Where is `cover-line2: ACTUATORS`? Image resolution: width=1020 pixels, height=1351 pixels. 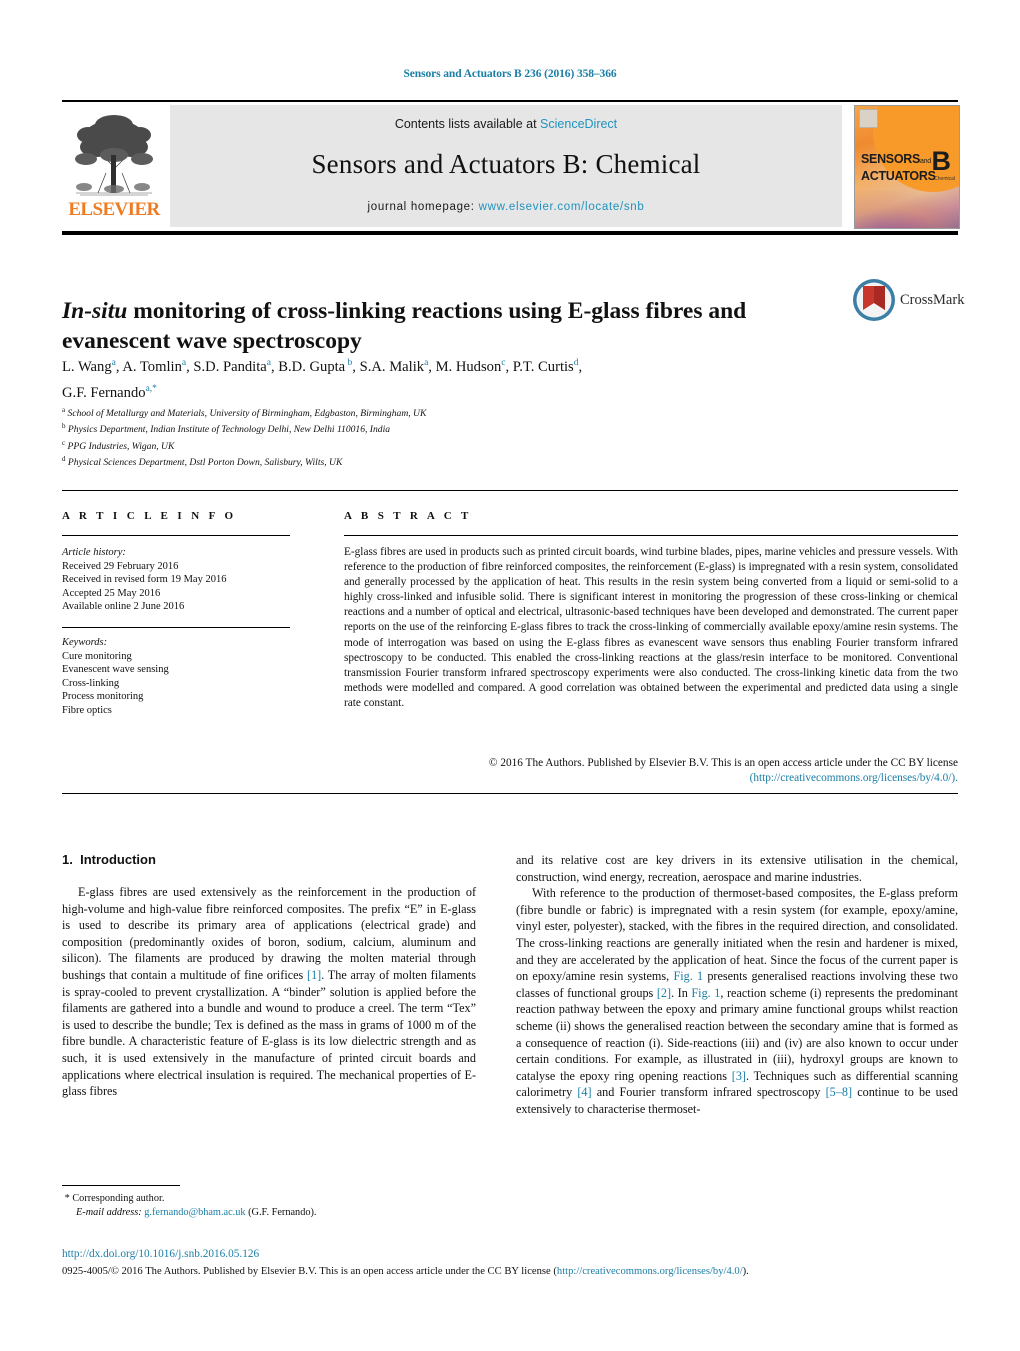 cover-line2: ACTUATORS is located at coordinates (898, 176).